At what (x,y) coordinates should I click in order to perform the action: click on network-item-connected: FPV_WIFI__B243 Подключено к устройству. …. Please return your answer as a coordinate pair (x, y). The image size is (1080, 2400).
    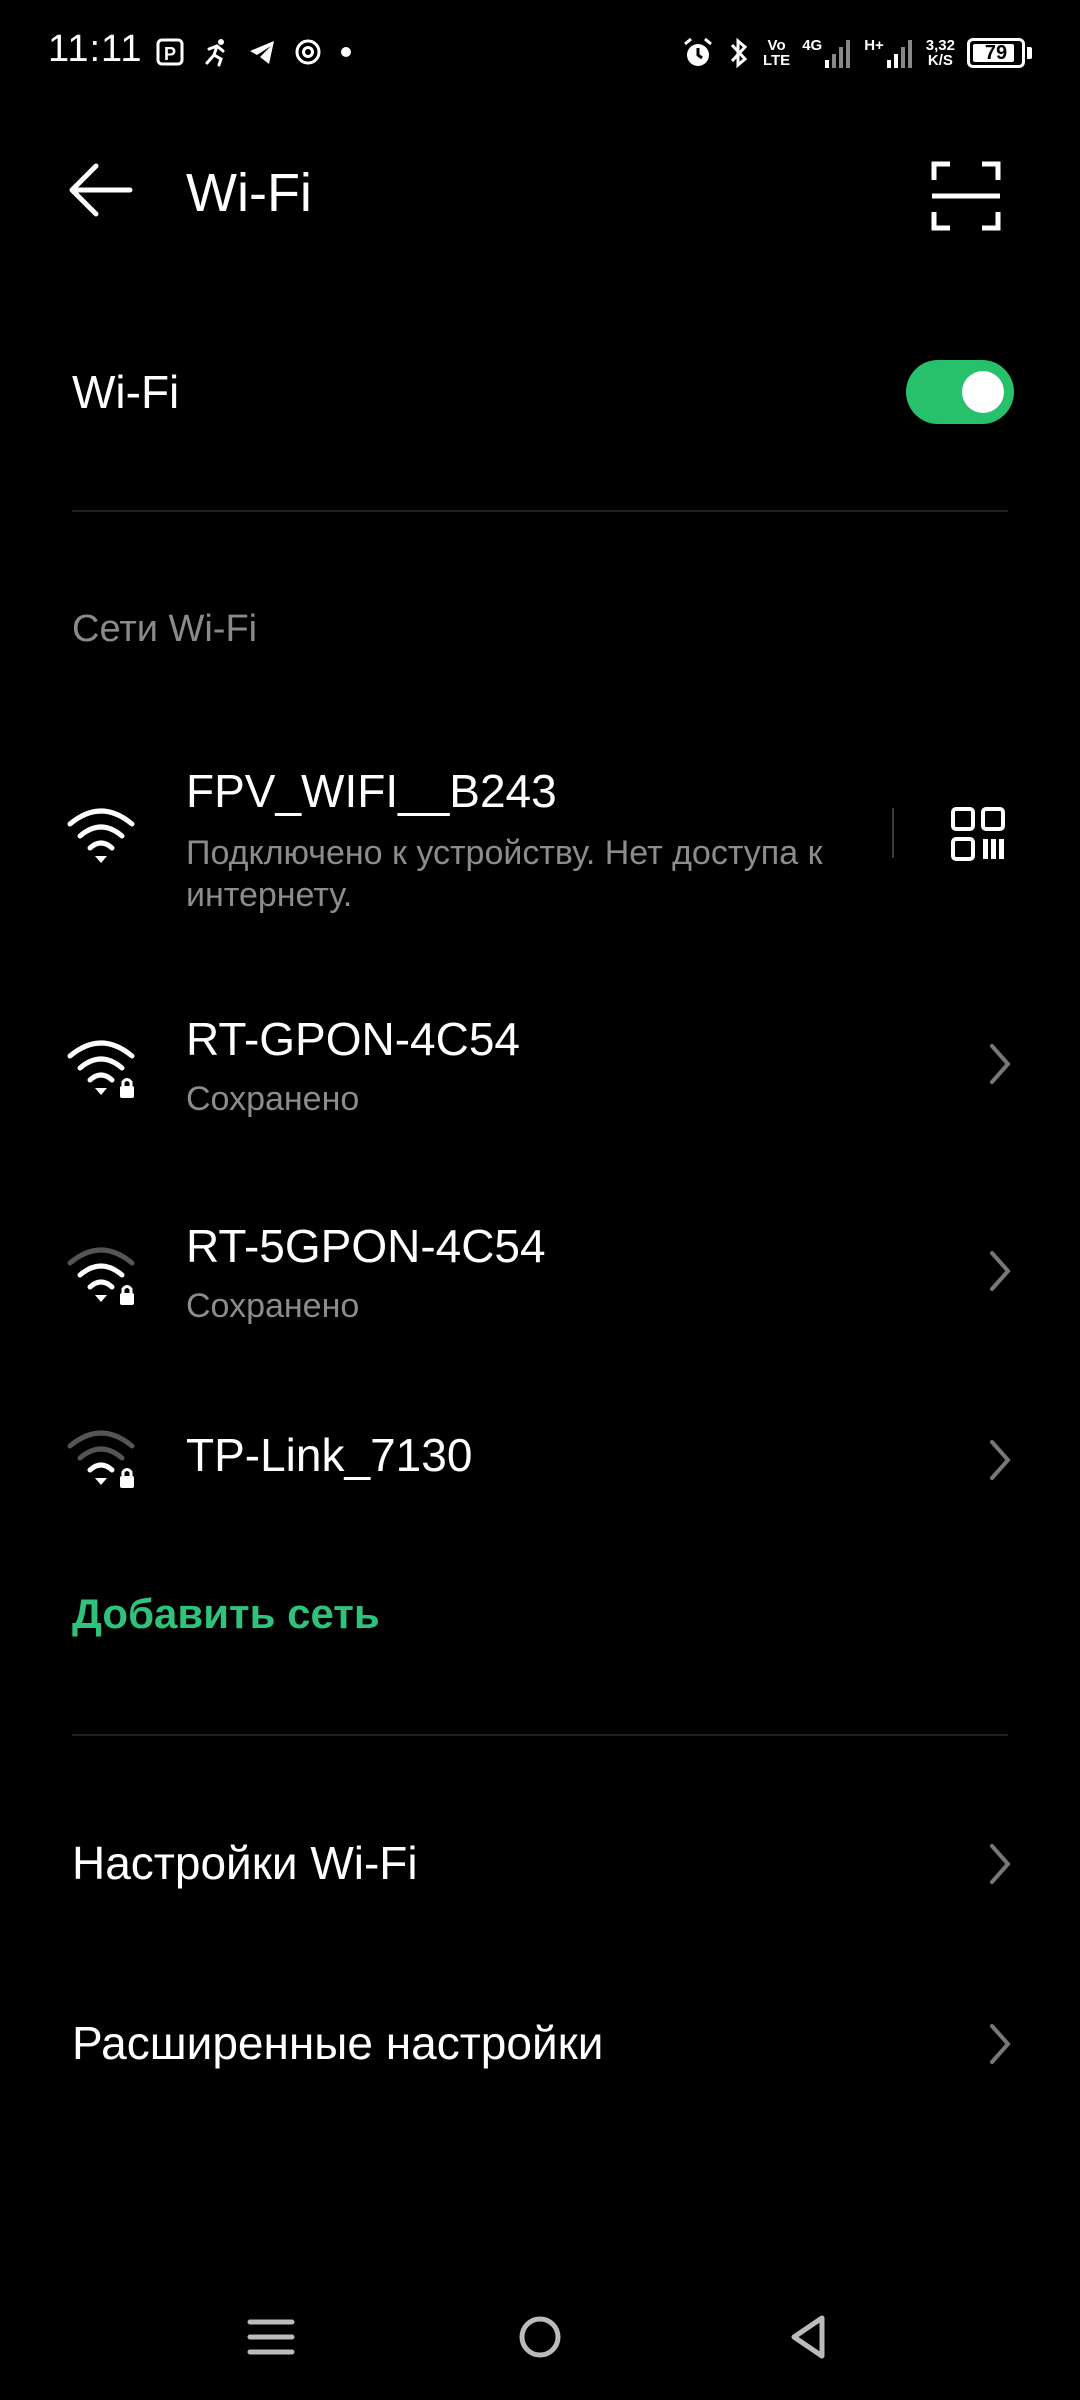
    Looking at the image, I should click on (540, 835).